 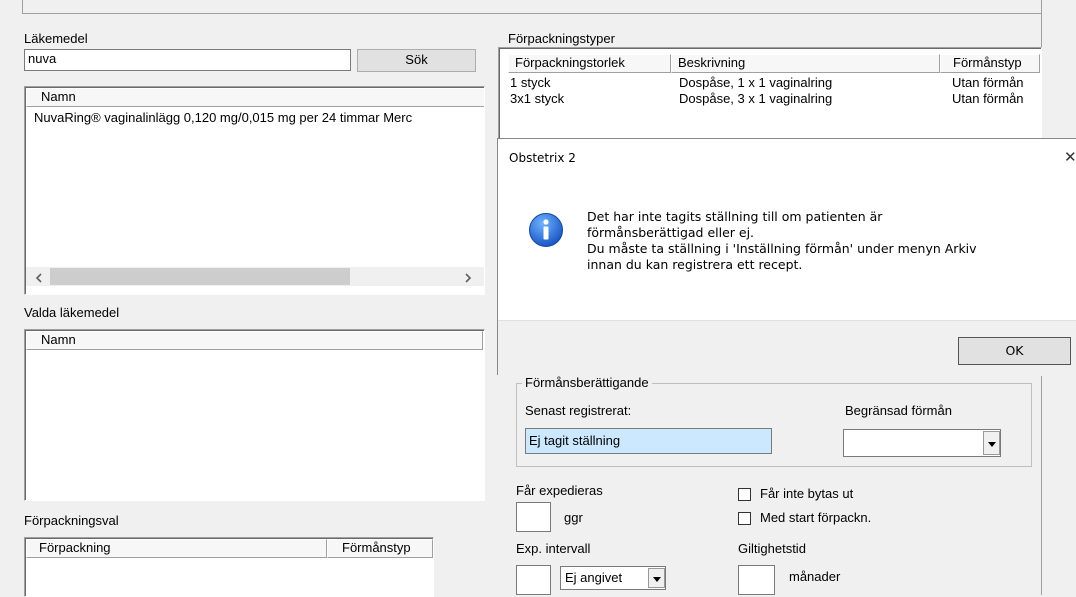 I want to click on forpackningstyper-header-beskrivning: Beskrivning, so click(x=805, y=63).